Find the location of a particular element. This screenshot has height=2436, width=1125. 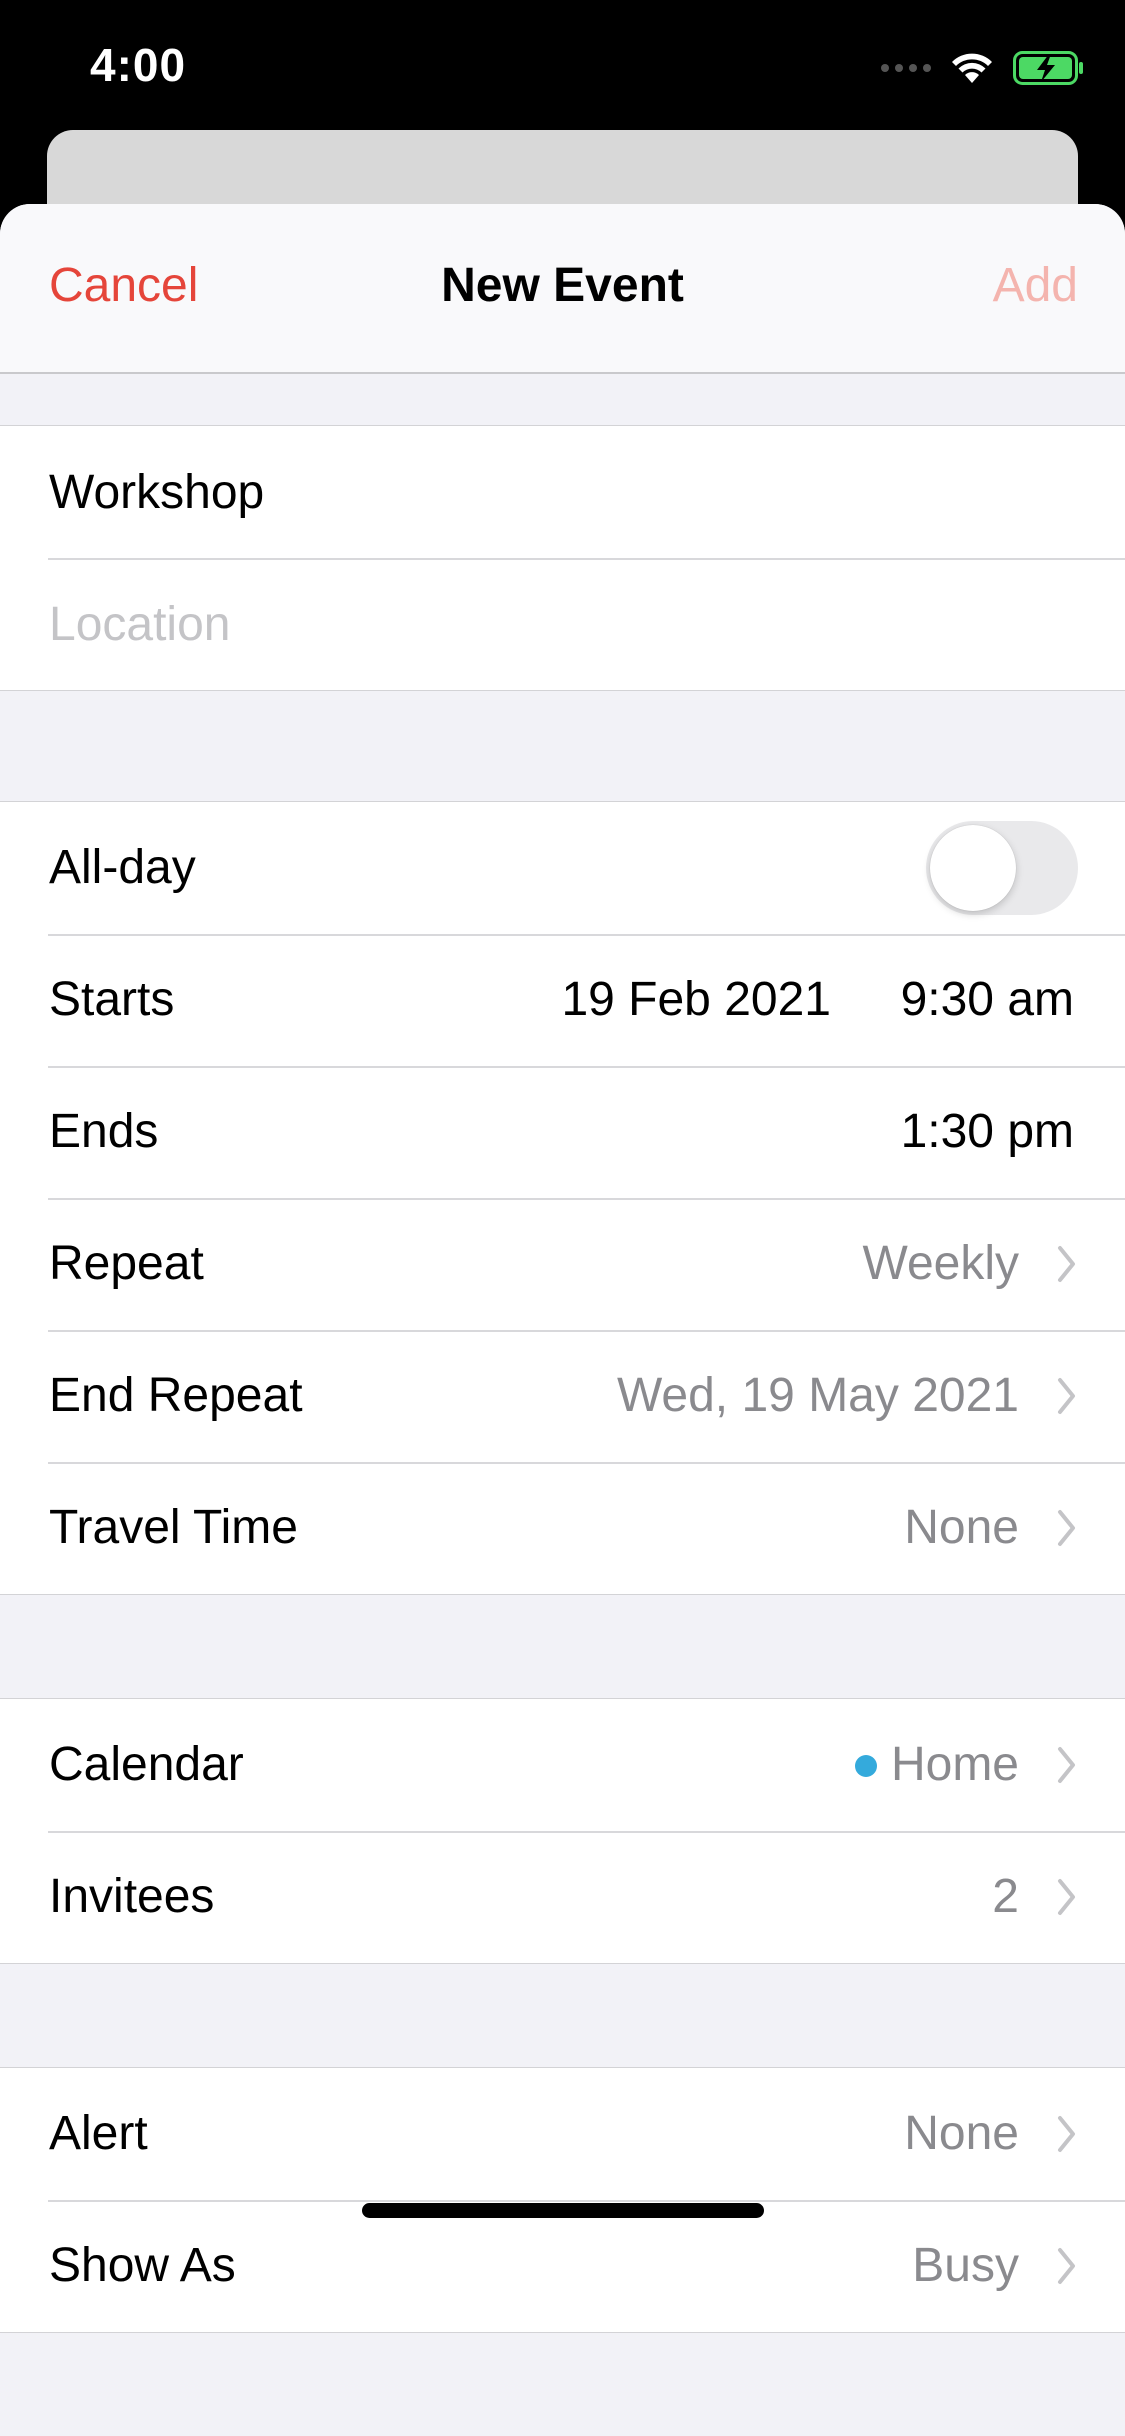

ends-label: Ends is located at coordinates (104, 1131).